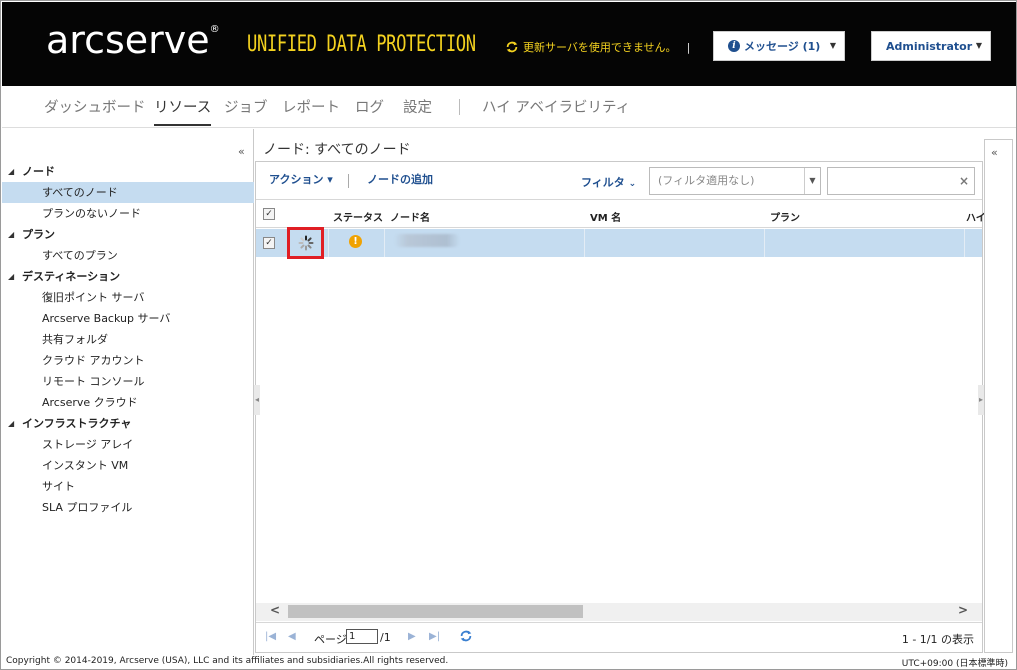 This screenshot has height=670, width=1017. I want to click on admin-label: Administrator, so click(929, 46).